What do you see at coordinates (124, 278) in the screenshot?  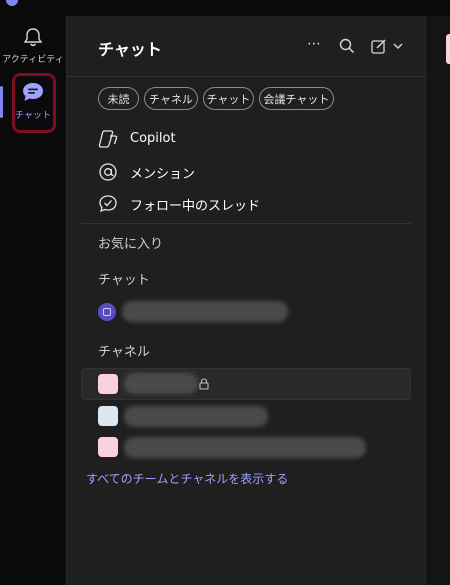 I see `section-chats: チャット` at bounding box center [124, 278].